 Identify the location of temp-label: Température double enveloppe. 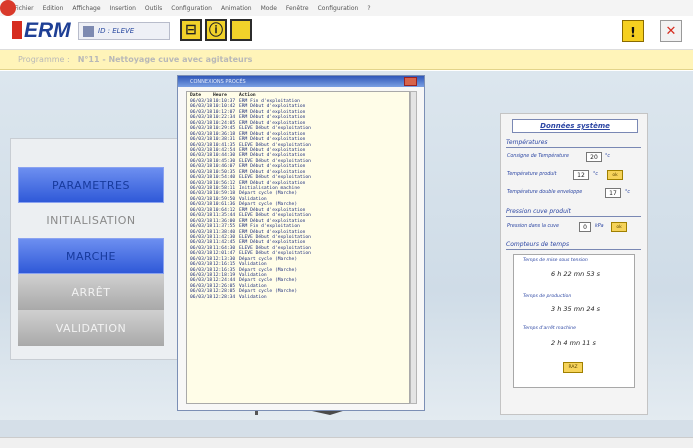
(545, 192).